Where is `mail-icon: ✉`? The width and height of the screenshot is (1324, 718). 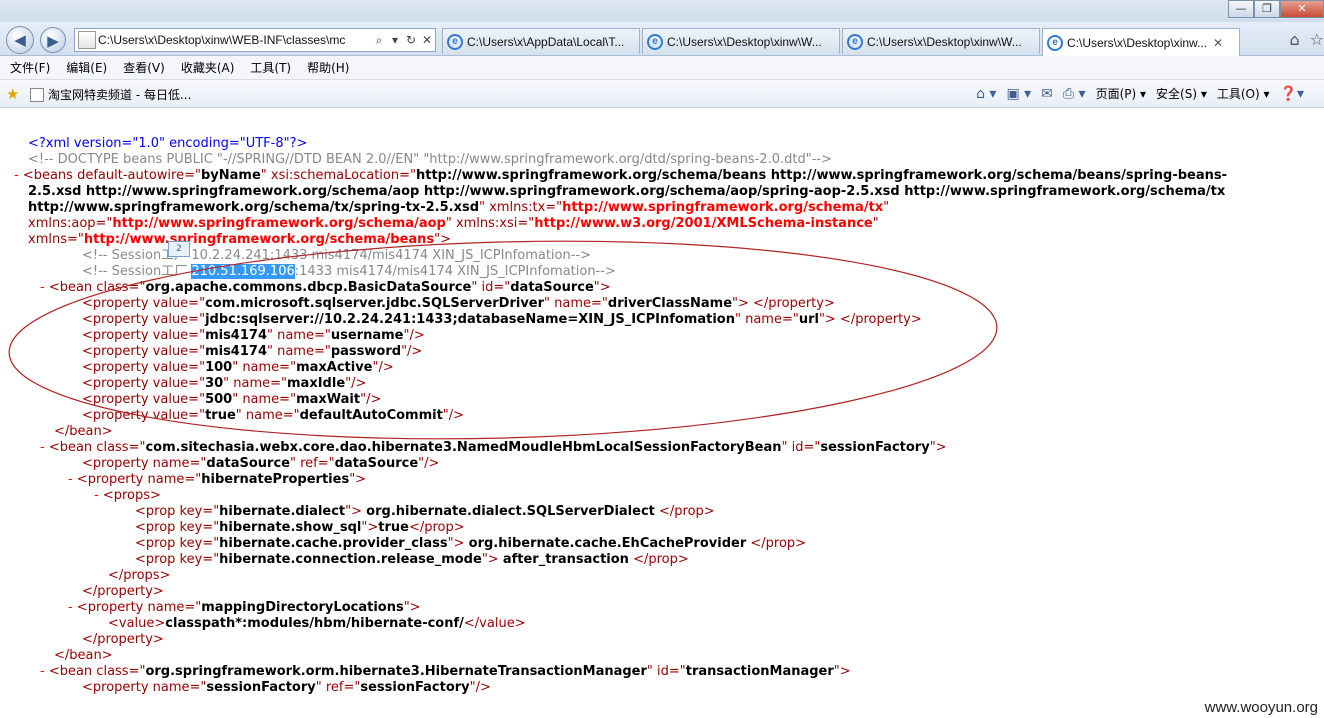
mail-icon: ✉ is located at coordinates (1047, 94).